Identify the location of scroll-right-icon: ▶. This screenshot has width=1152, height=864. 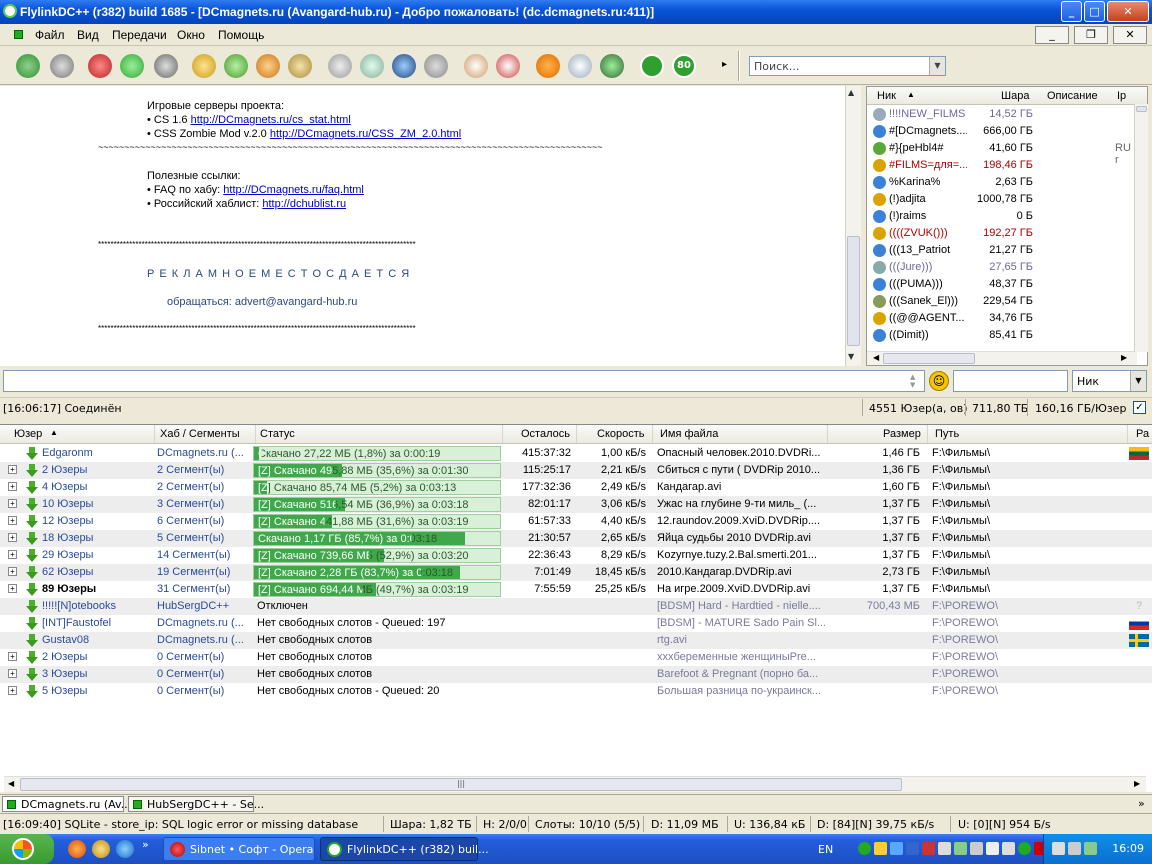
(1137, 783).